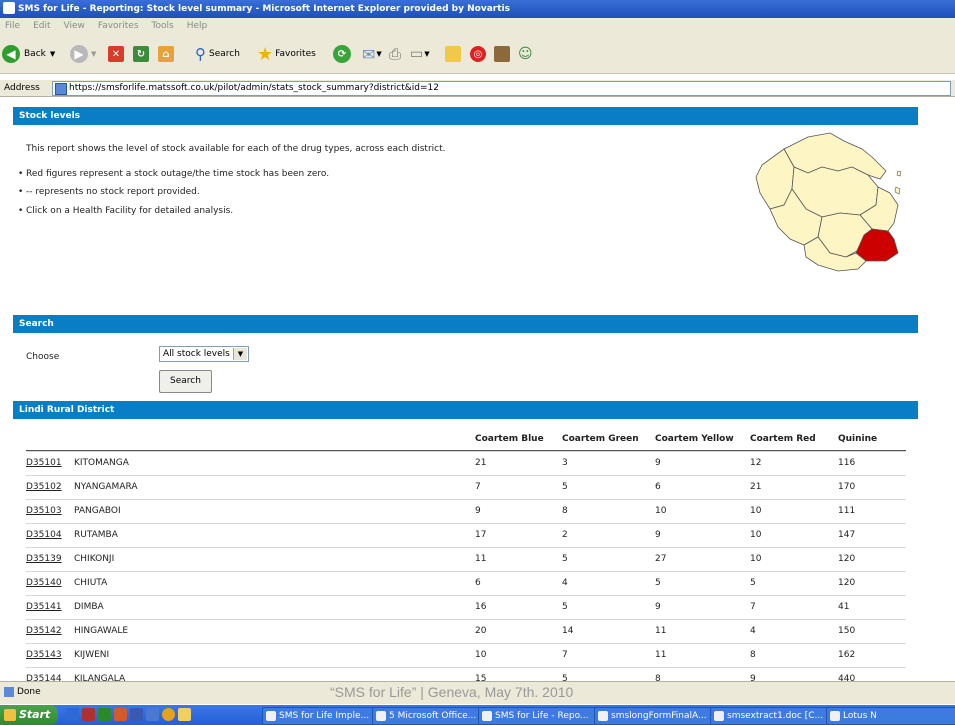 This screenshot has width=955, height=725. What do you see at coordinates (509, 439) in the screenshot?
I see `col-header-coartem-blue: Coartem Blue` at bounding box center [509, 439].